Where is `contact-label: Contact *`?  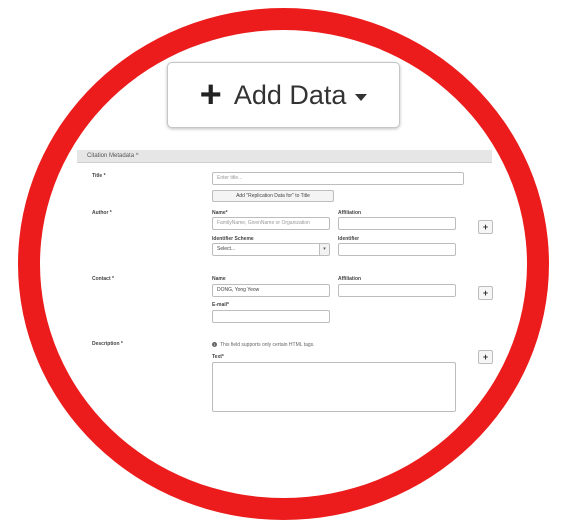 contact-label: Contact * is located at coordinates (103, 279).